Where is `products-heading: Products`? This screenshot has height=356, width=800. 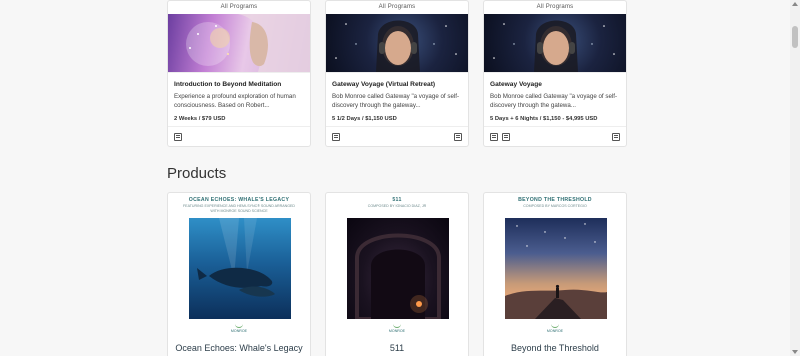
products-heading: Products is located at coordinates (197, 173).